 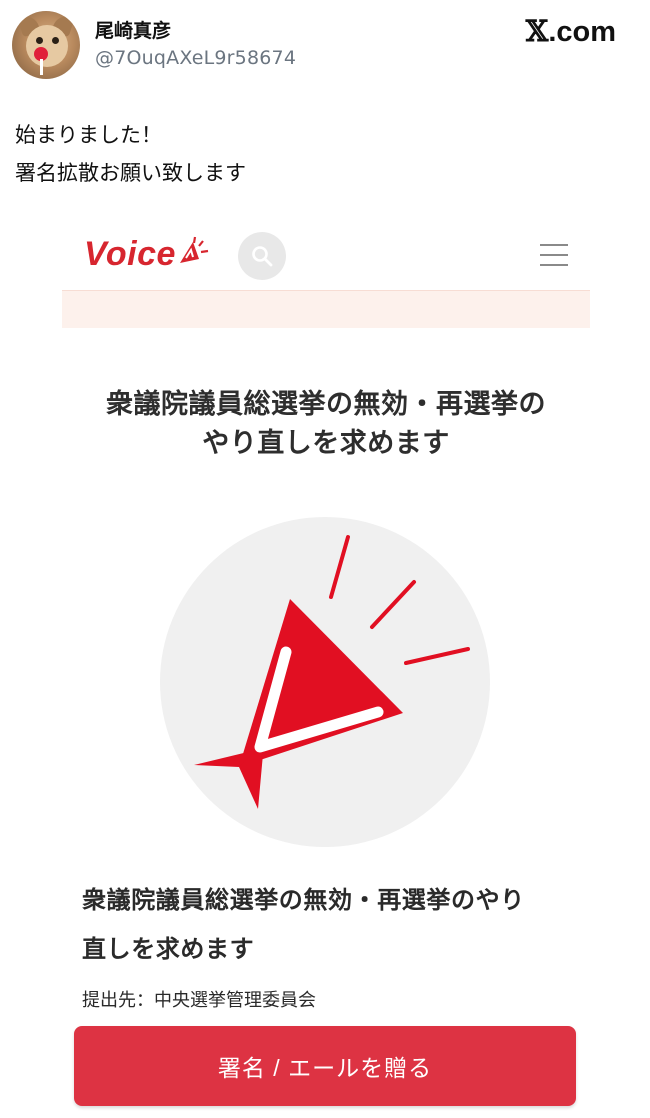 I want to click on voice-header: Voice, so click(x=326, y=258).